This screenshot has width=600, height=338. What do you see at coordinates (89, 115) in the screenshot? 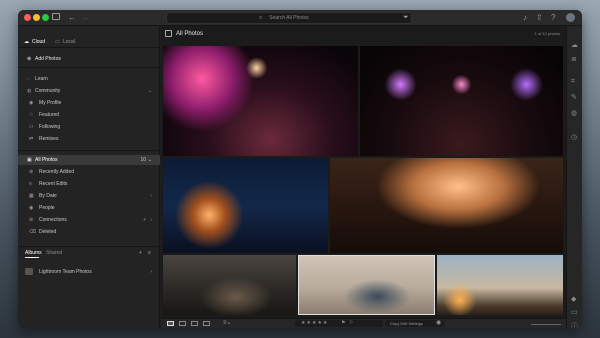
I see `sidebar-item-featured: ☆ Featured` at bounding box center [89, 115].